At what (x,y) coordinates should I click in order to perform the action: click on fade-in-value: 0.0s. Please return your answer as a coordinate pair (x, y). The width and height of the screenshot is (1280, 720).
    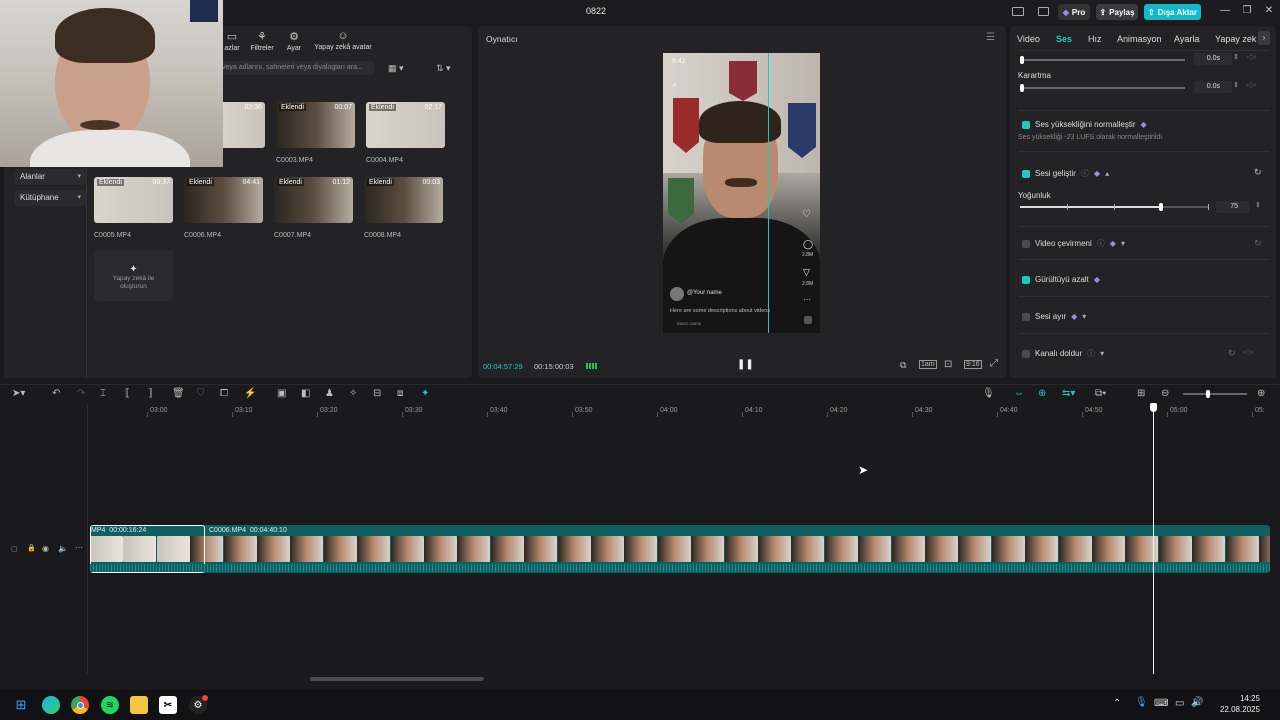
    Looking at the image, I should click on (1213, 59).